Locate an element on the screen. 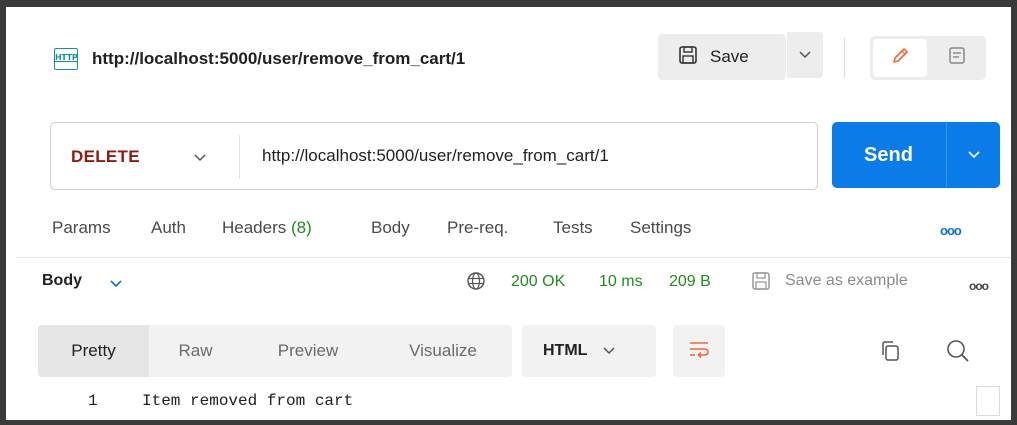 This screenshot has height=425, width=1017. tab-params: Params is located at coordinates (81, 228).